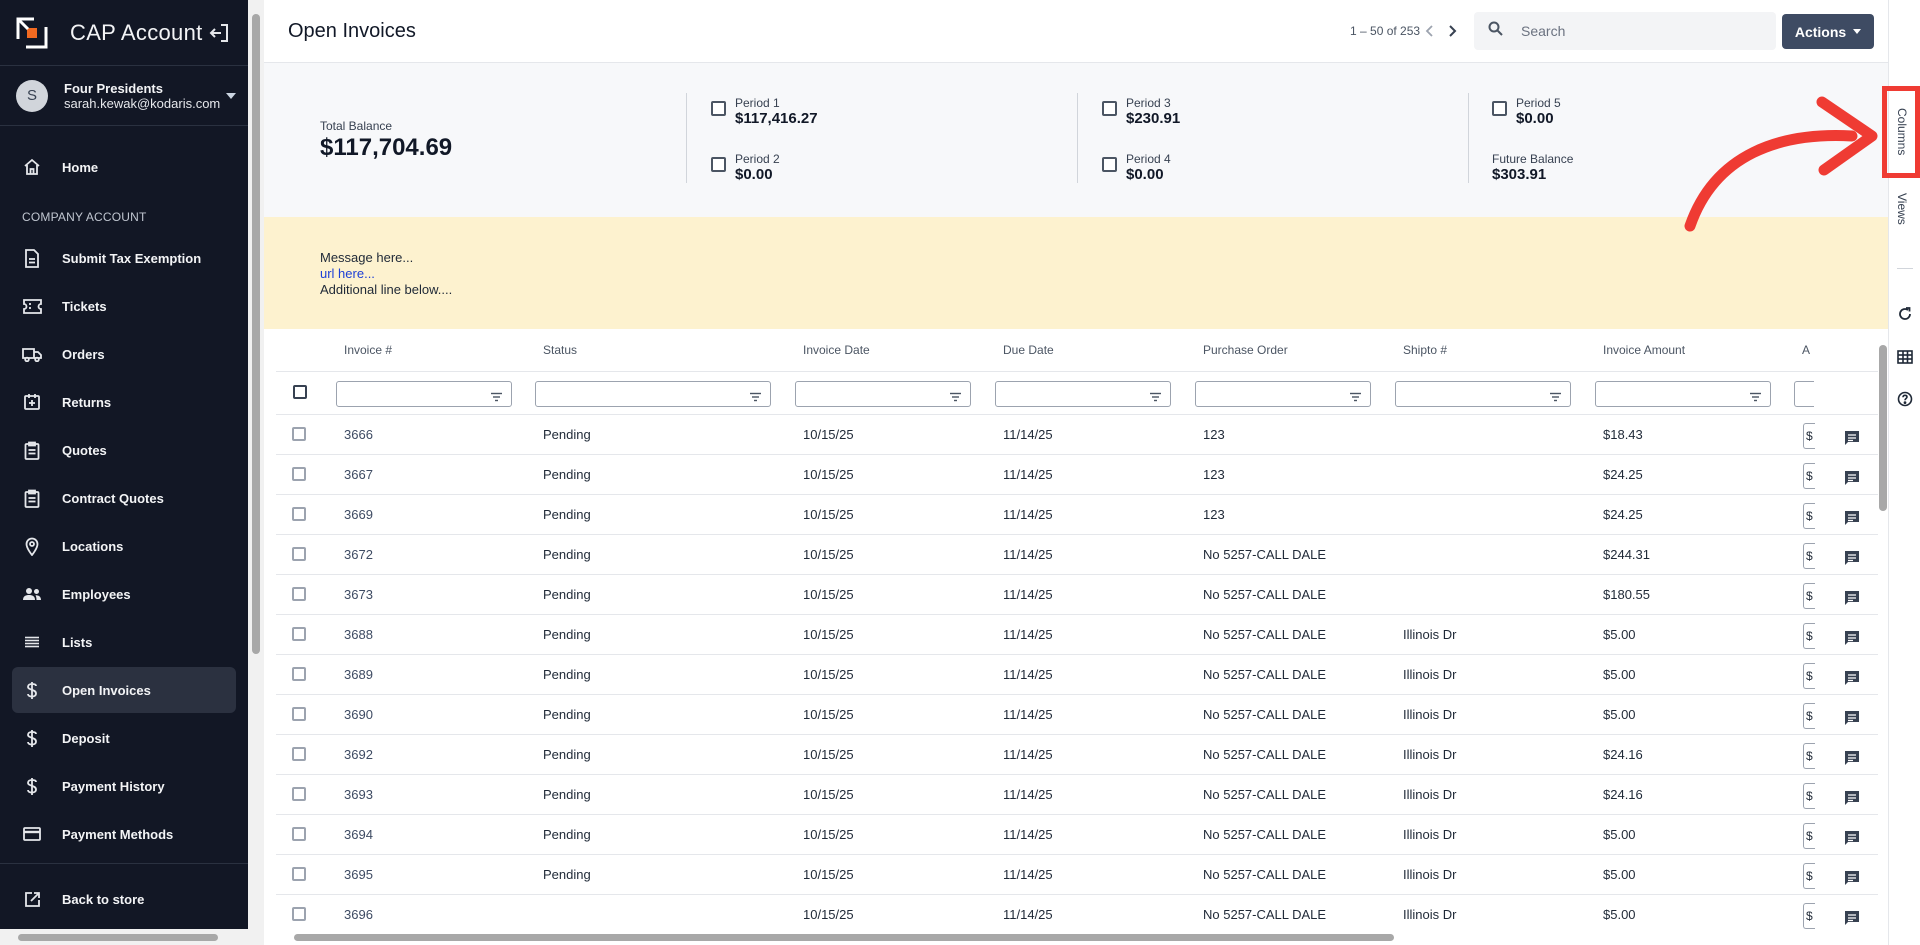  I want to click on column-header-invoice: Invoice #, so click(368, 350).